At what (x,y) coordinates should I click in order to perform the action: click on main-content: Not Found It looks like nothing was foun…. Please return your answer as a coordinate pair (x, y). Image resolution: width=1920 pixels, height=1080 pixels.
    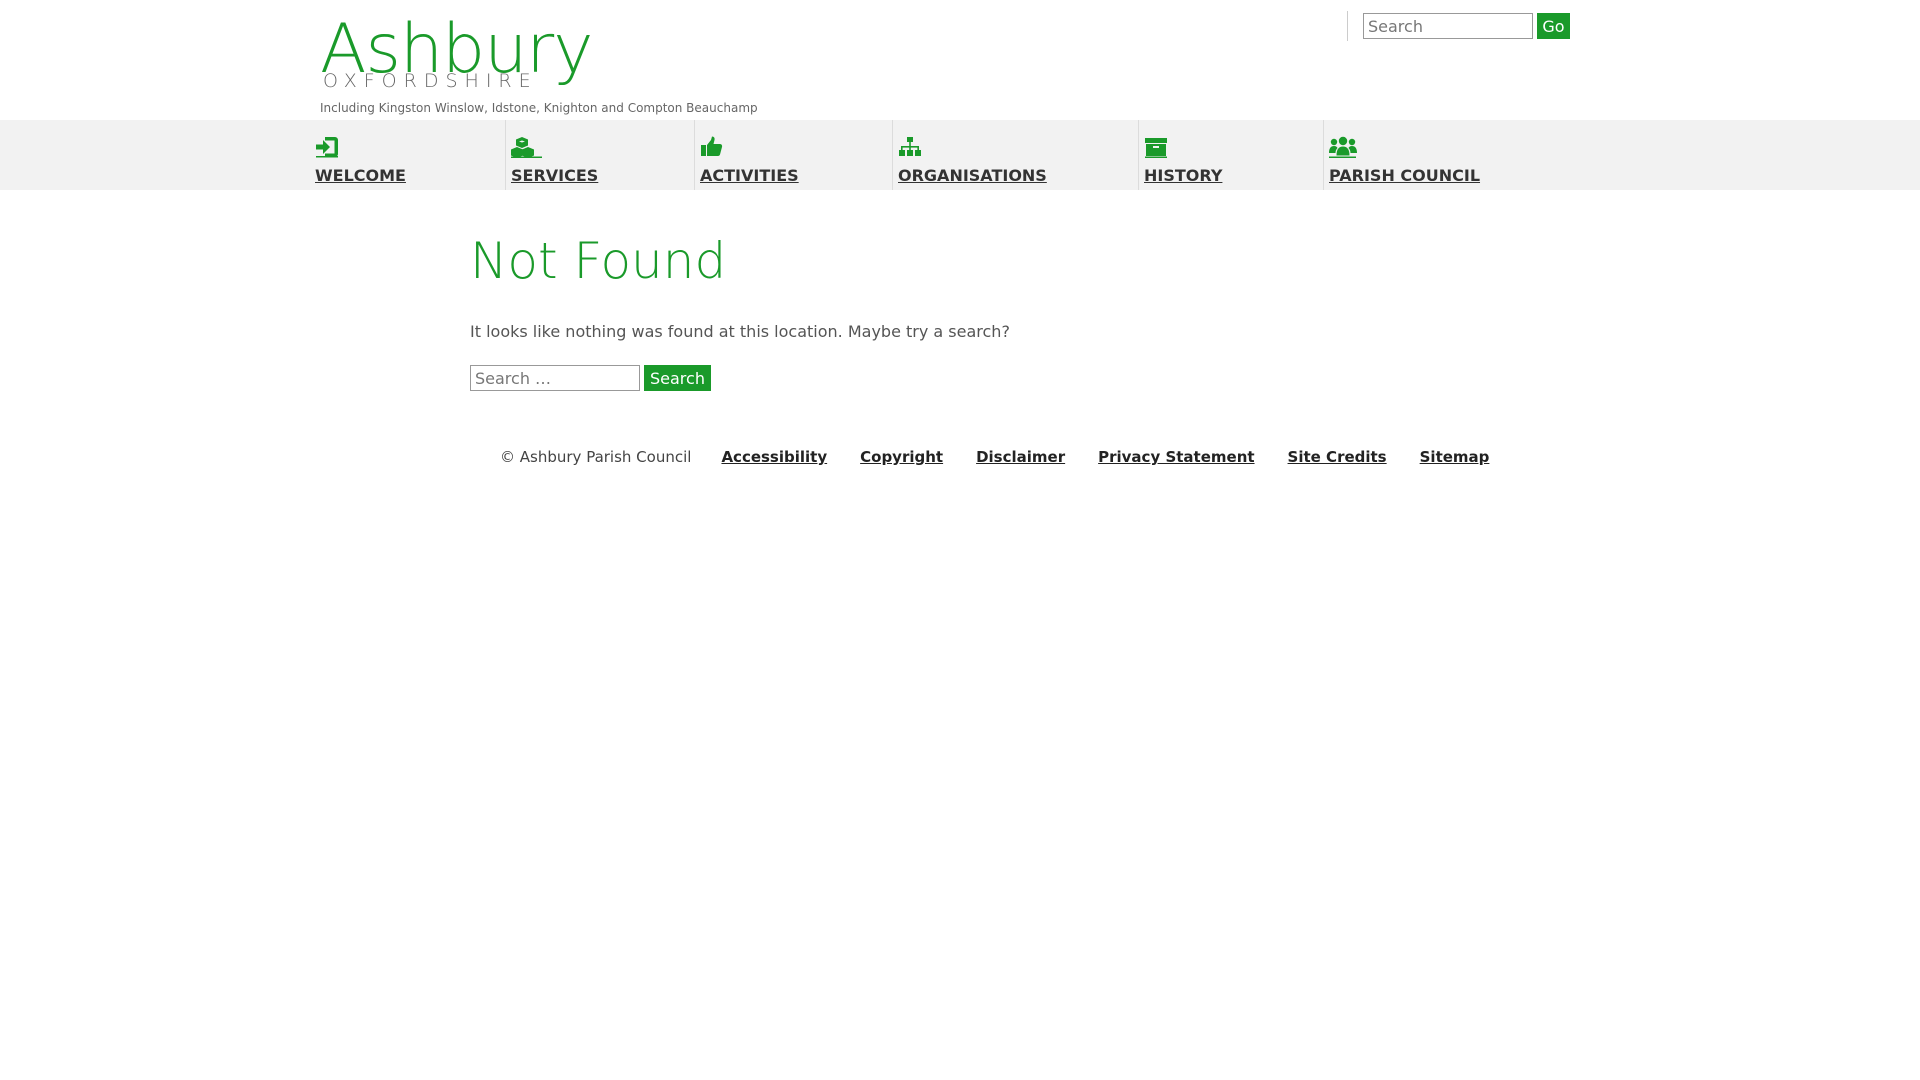
    Looking at the image, I should click on (970, 310).